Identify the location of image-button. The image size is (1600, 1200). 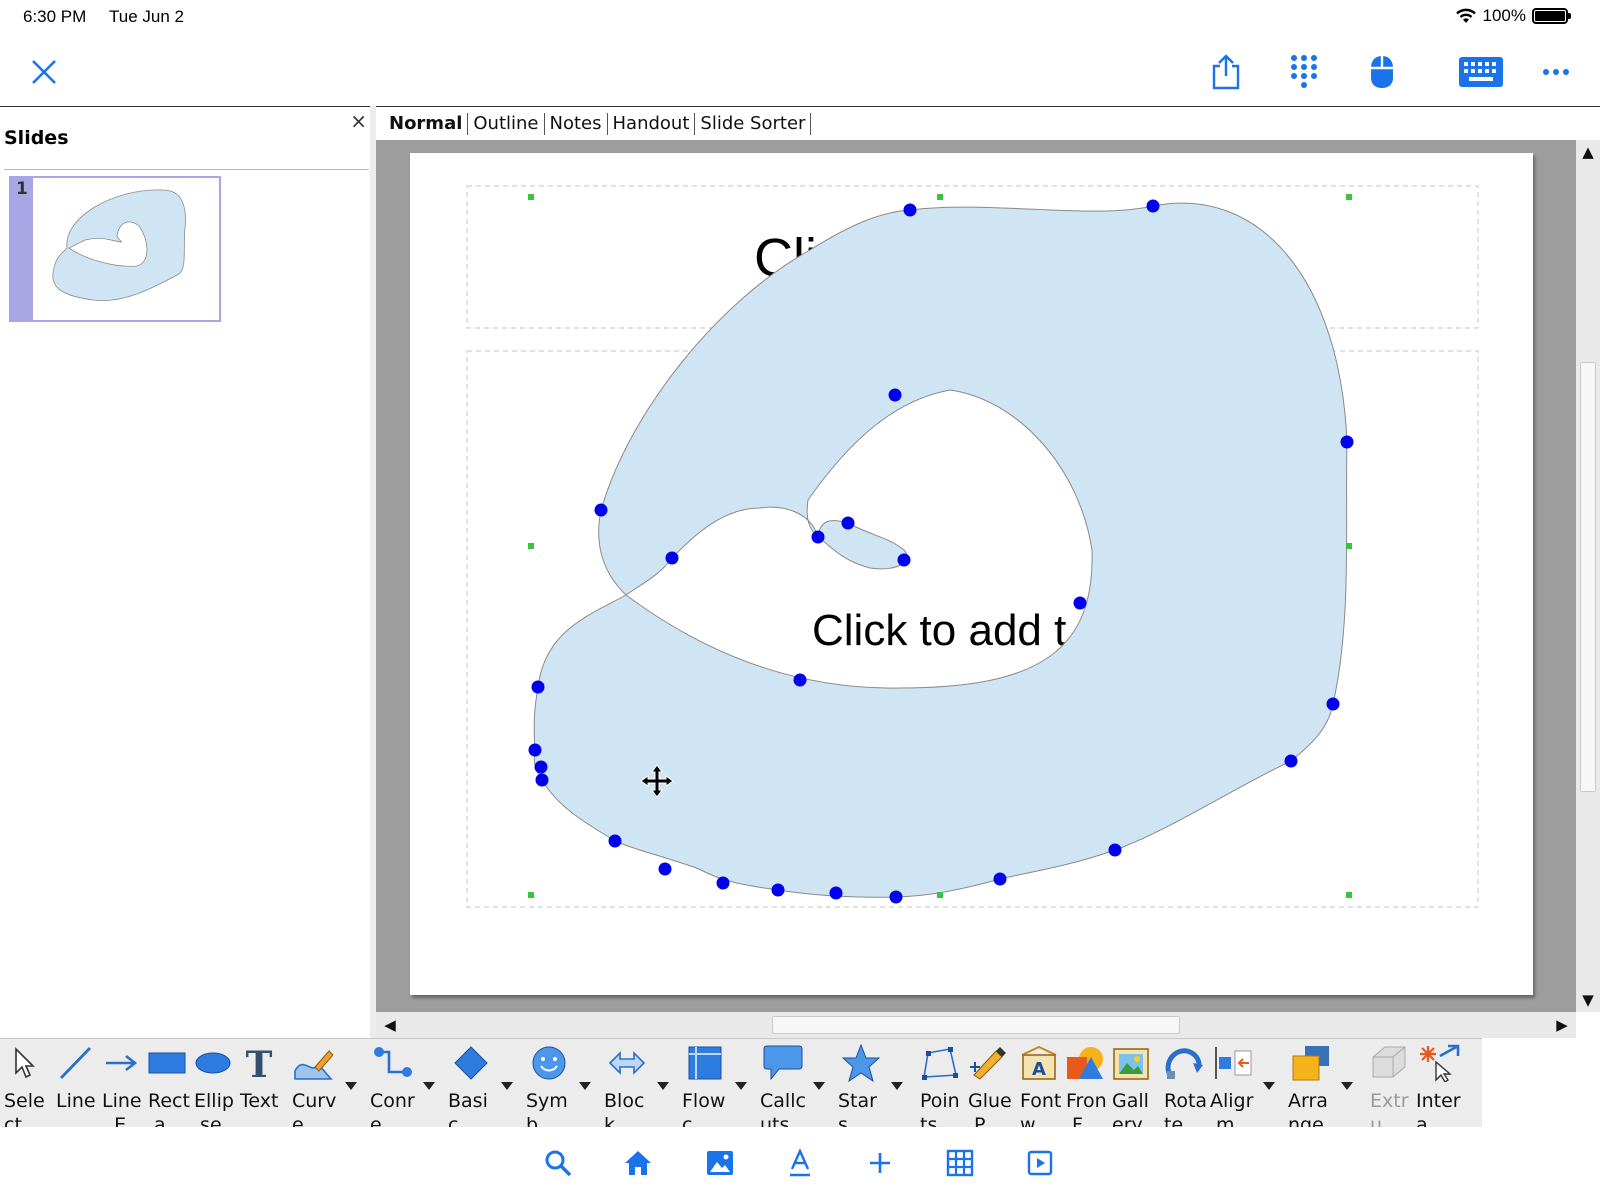
(720, 1163).